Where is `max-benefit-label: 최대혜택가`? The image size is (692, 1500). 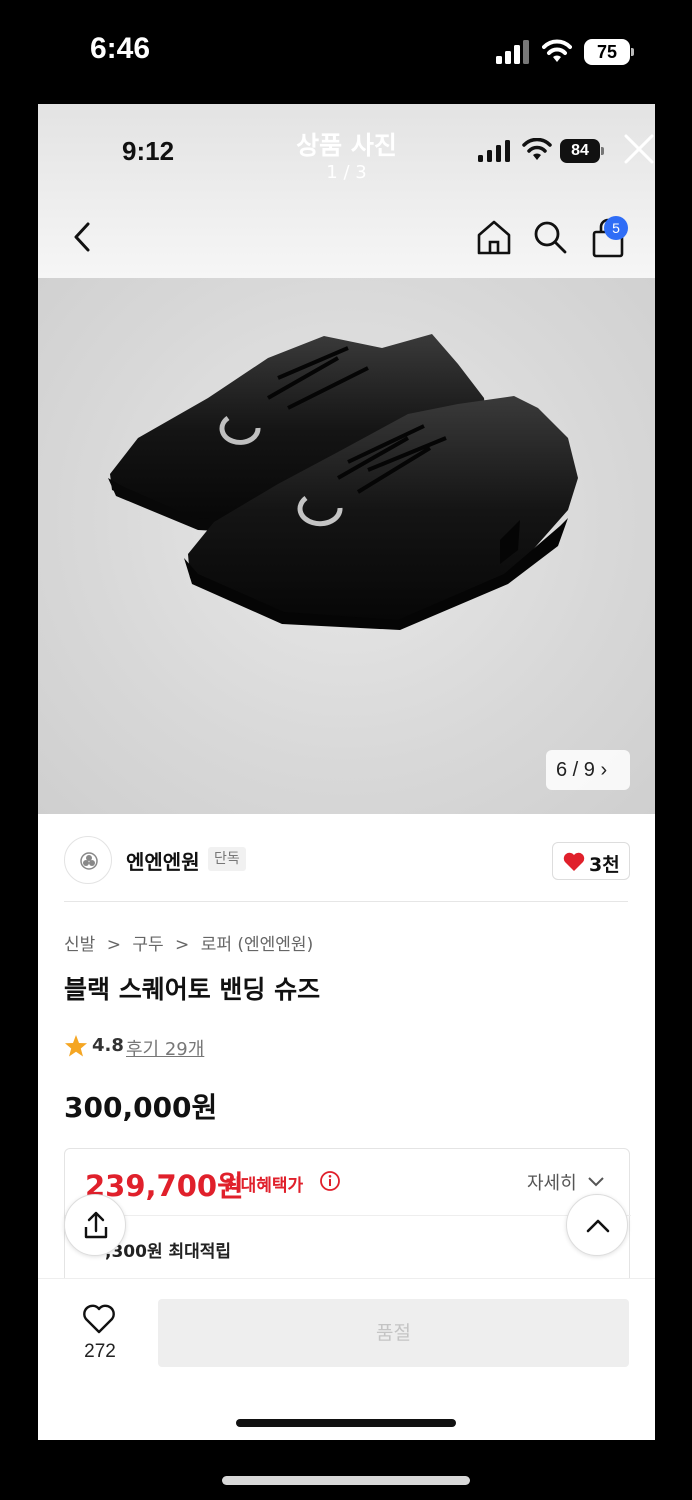 max-benefit-label: 최대혜택가 is located at coordinates (264, 1186).